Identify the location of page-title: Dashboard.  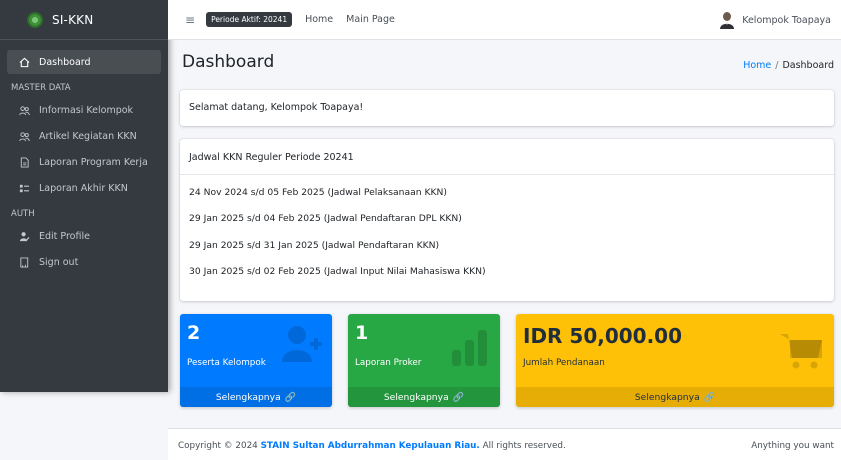
(228, 62).